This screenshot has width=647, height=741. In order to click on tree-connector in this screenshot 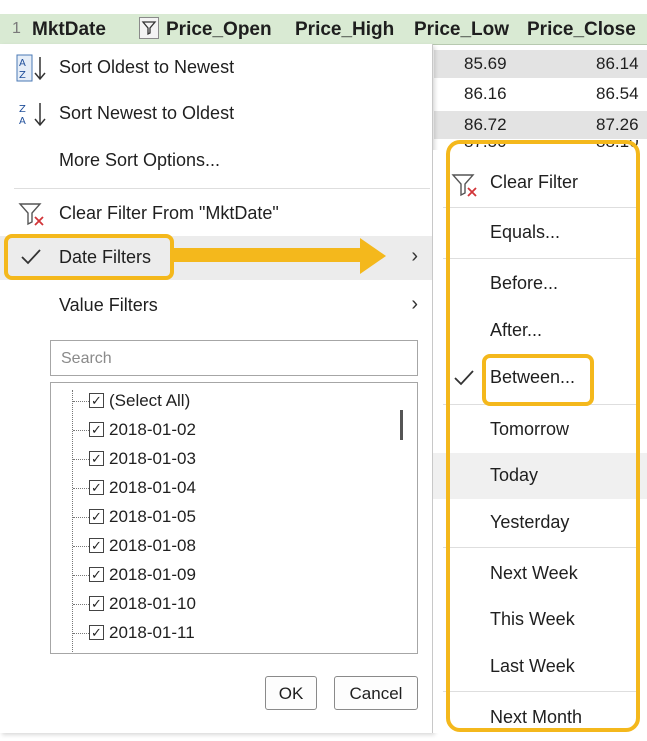, I will do `click(72, 521)`.